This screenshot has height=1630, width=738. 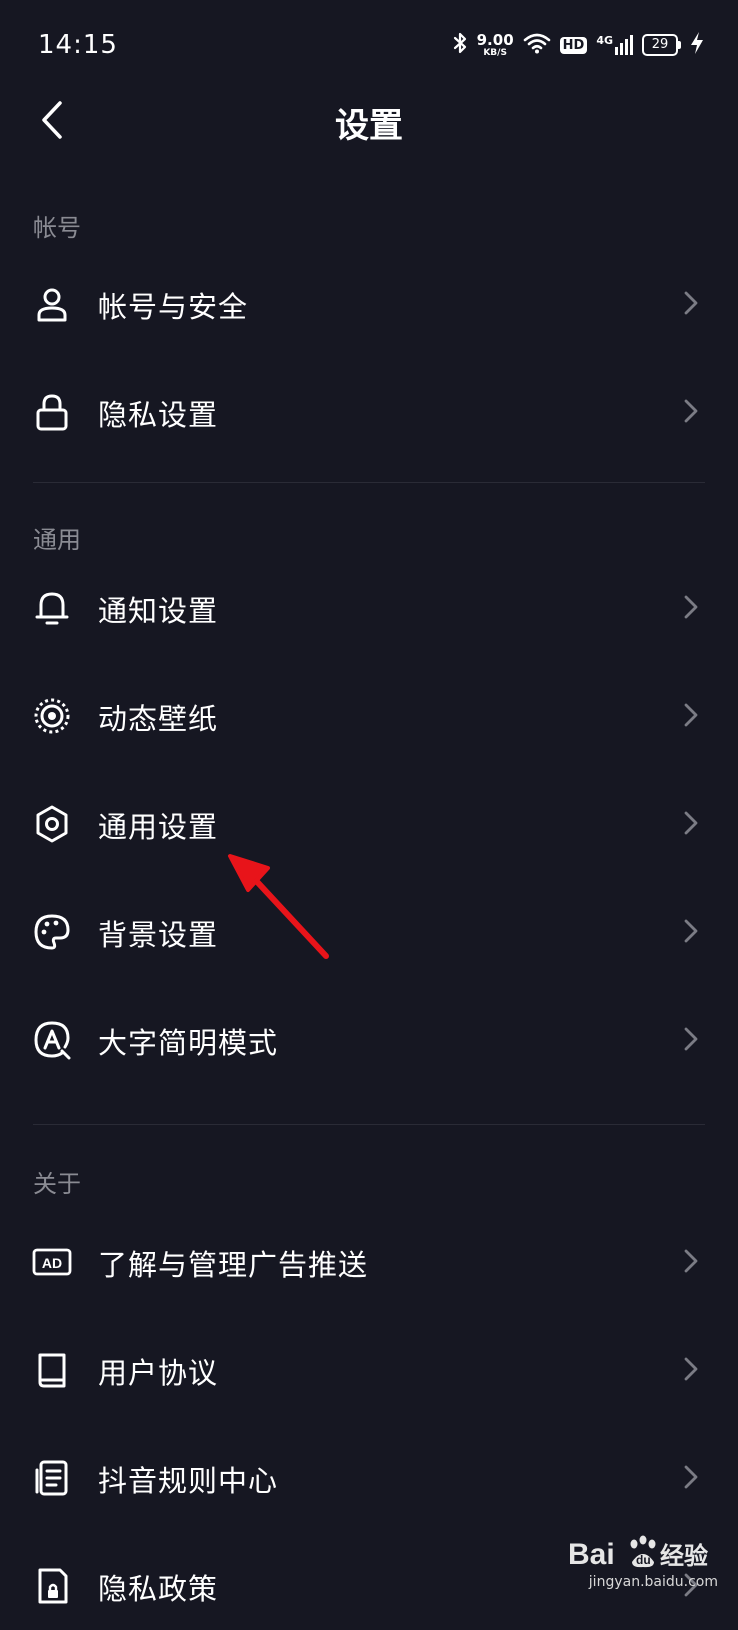 I want to click on hd-badge: HD, so click(x=573, y=45).